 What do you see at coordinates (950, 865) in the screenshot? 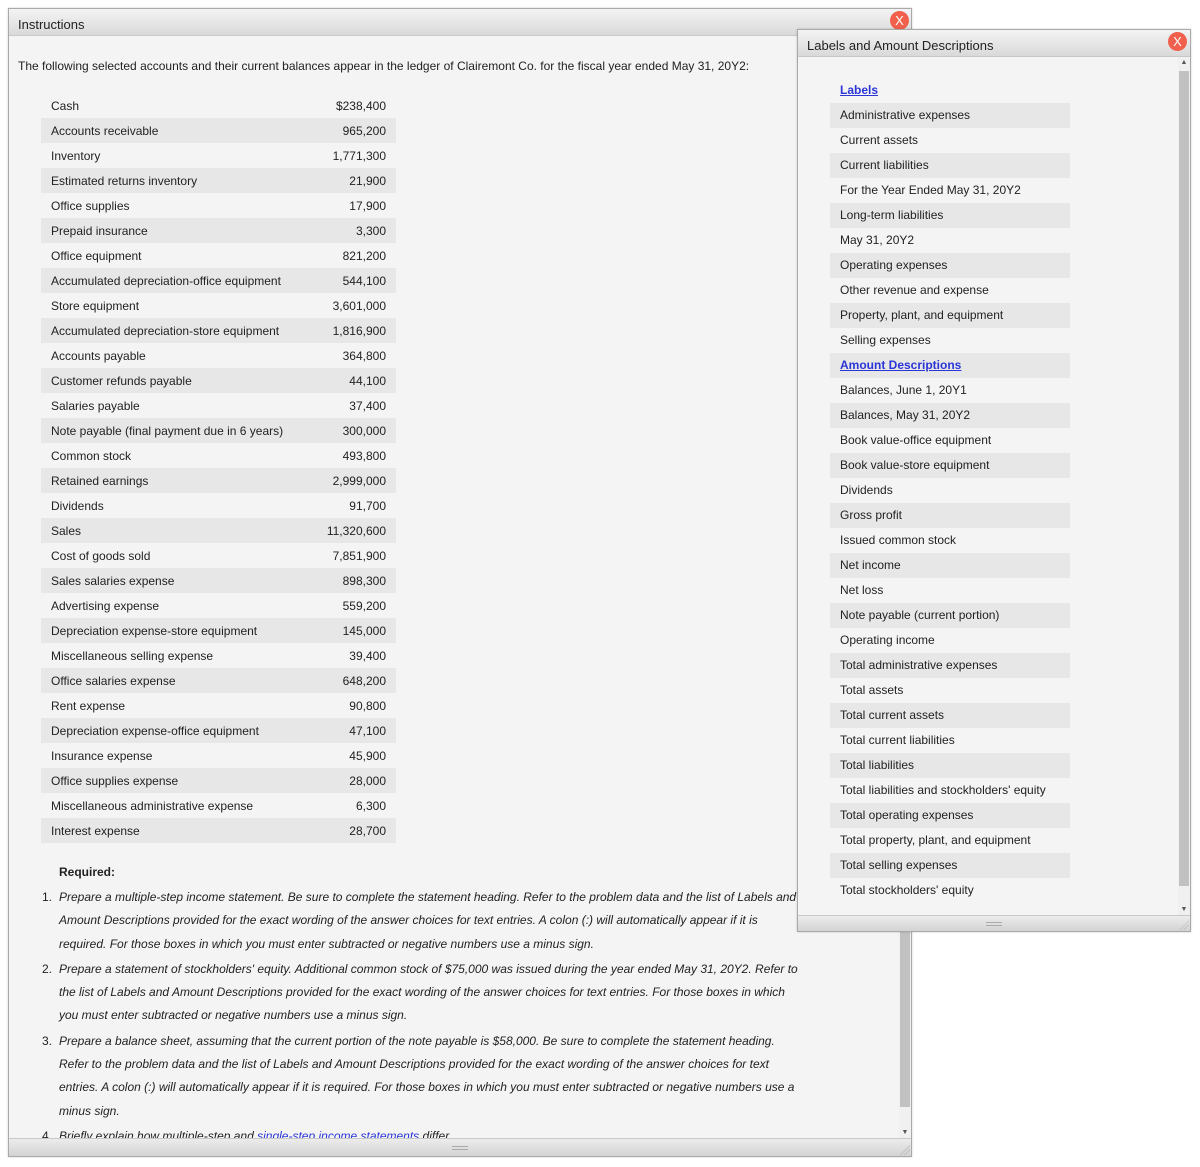
I see `amount-item: Total selling expenses` at bounding box center [950, 865].